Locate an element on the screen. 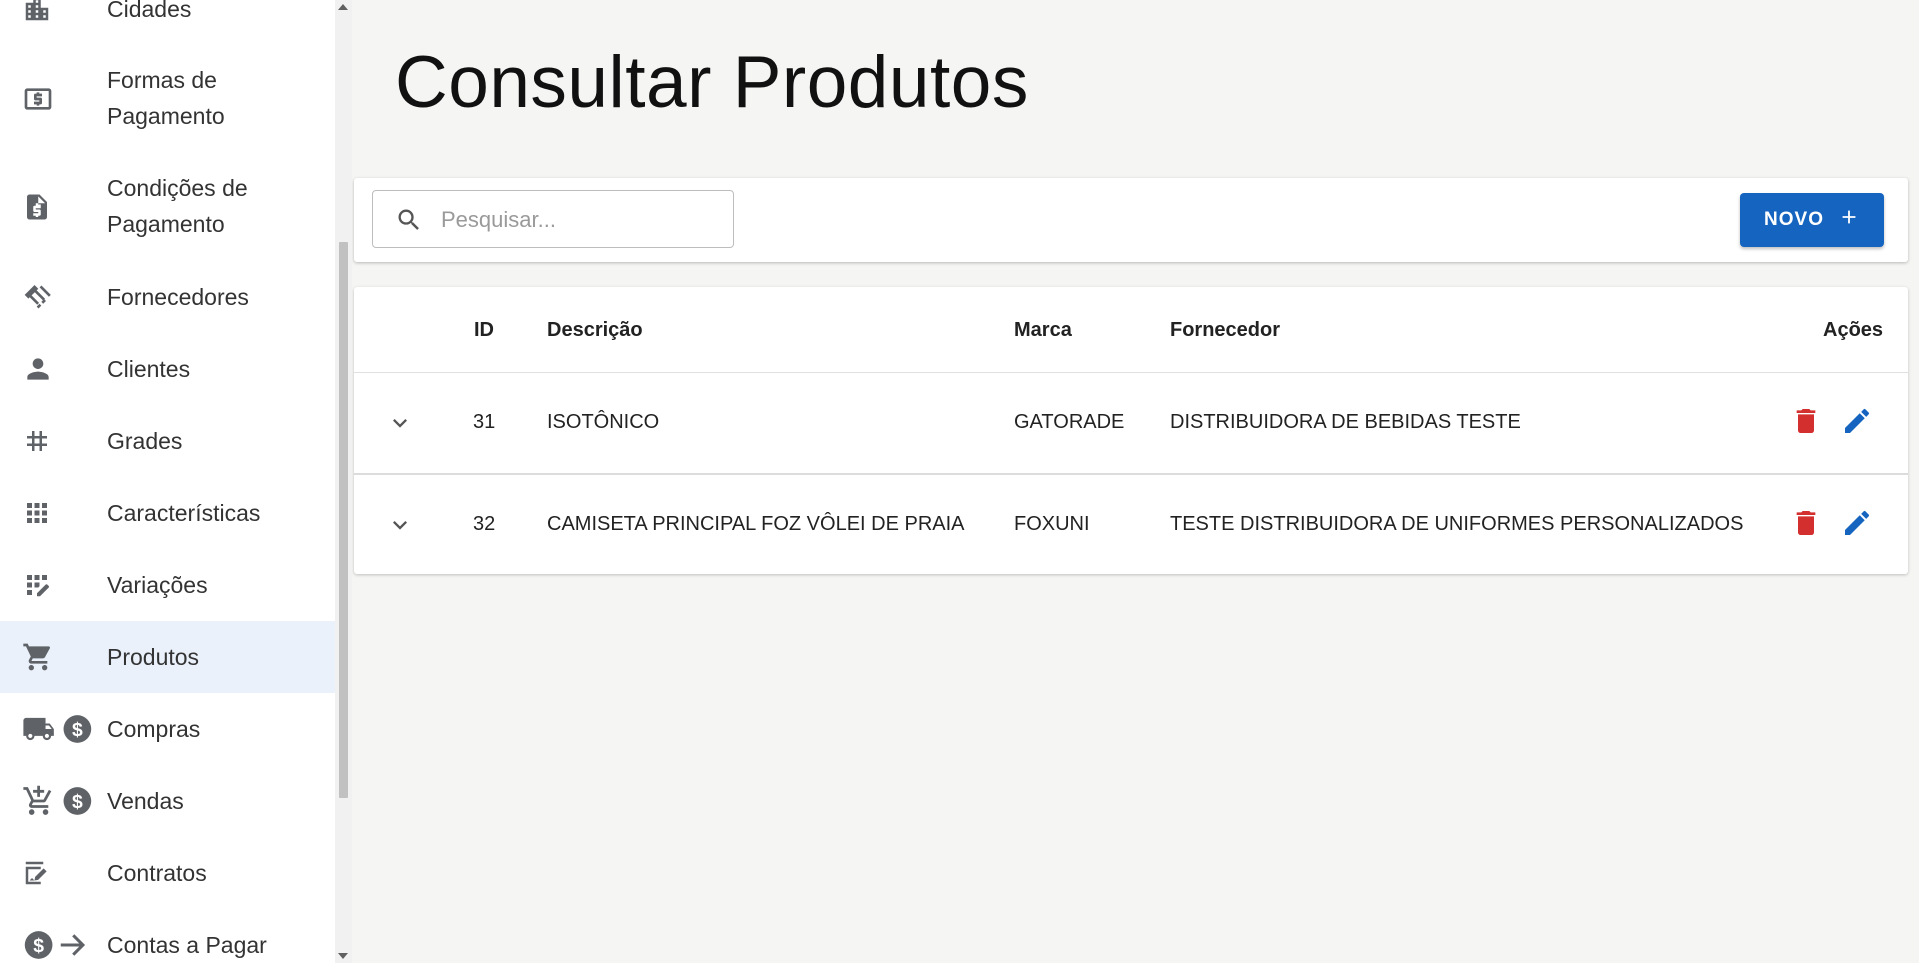 The width and height of the screenshot is (1919, 963). grid-icon is located at coordinates (60, 513).